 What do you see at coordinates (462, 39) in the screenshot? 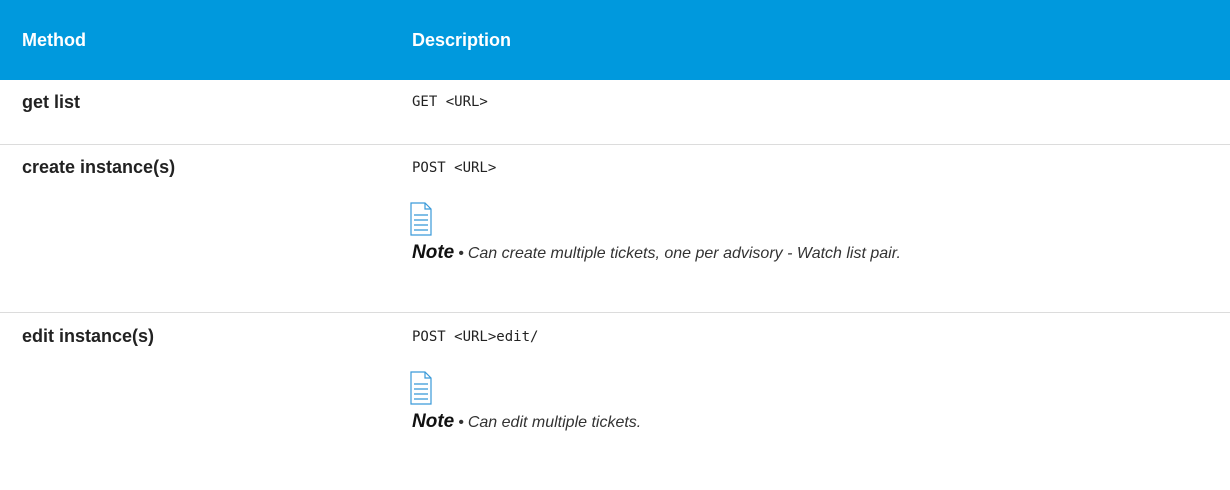
I see `header-description: Description` at bounding box center [462, 39].